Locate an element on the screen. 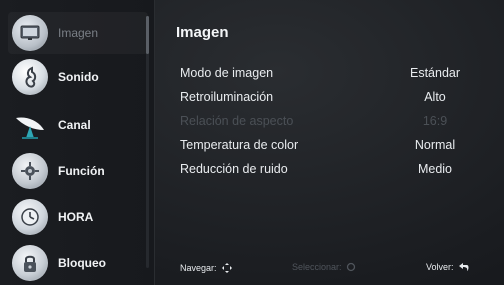  sidebar-item-sonido: Sonido is located at coordinates (78, 77).